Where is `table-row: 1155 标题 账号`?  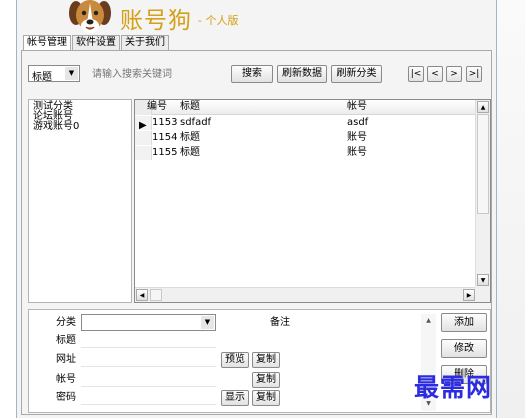 table-row: 1155 标题 账号 is located at coordinates (305, 153).